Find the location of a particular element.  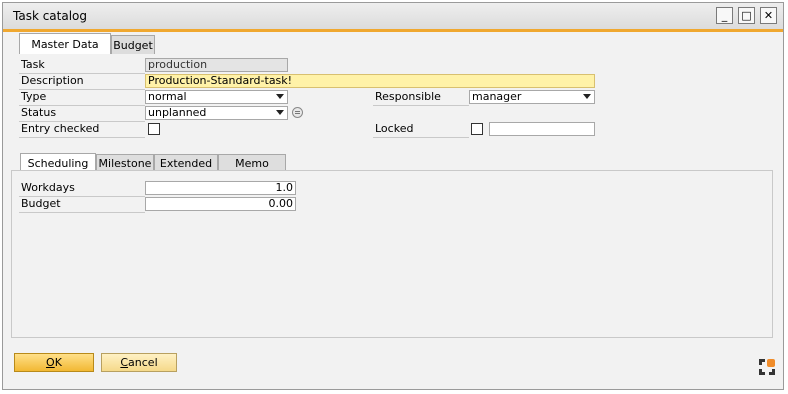

title-bar: Task catalog _ □ ✕ is located at coordinates (393, 17).